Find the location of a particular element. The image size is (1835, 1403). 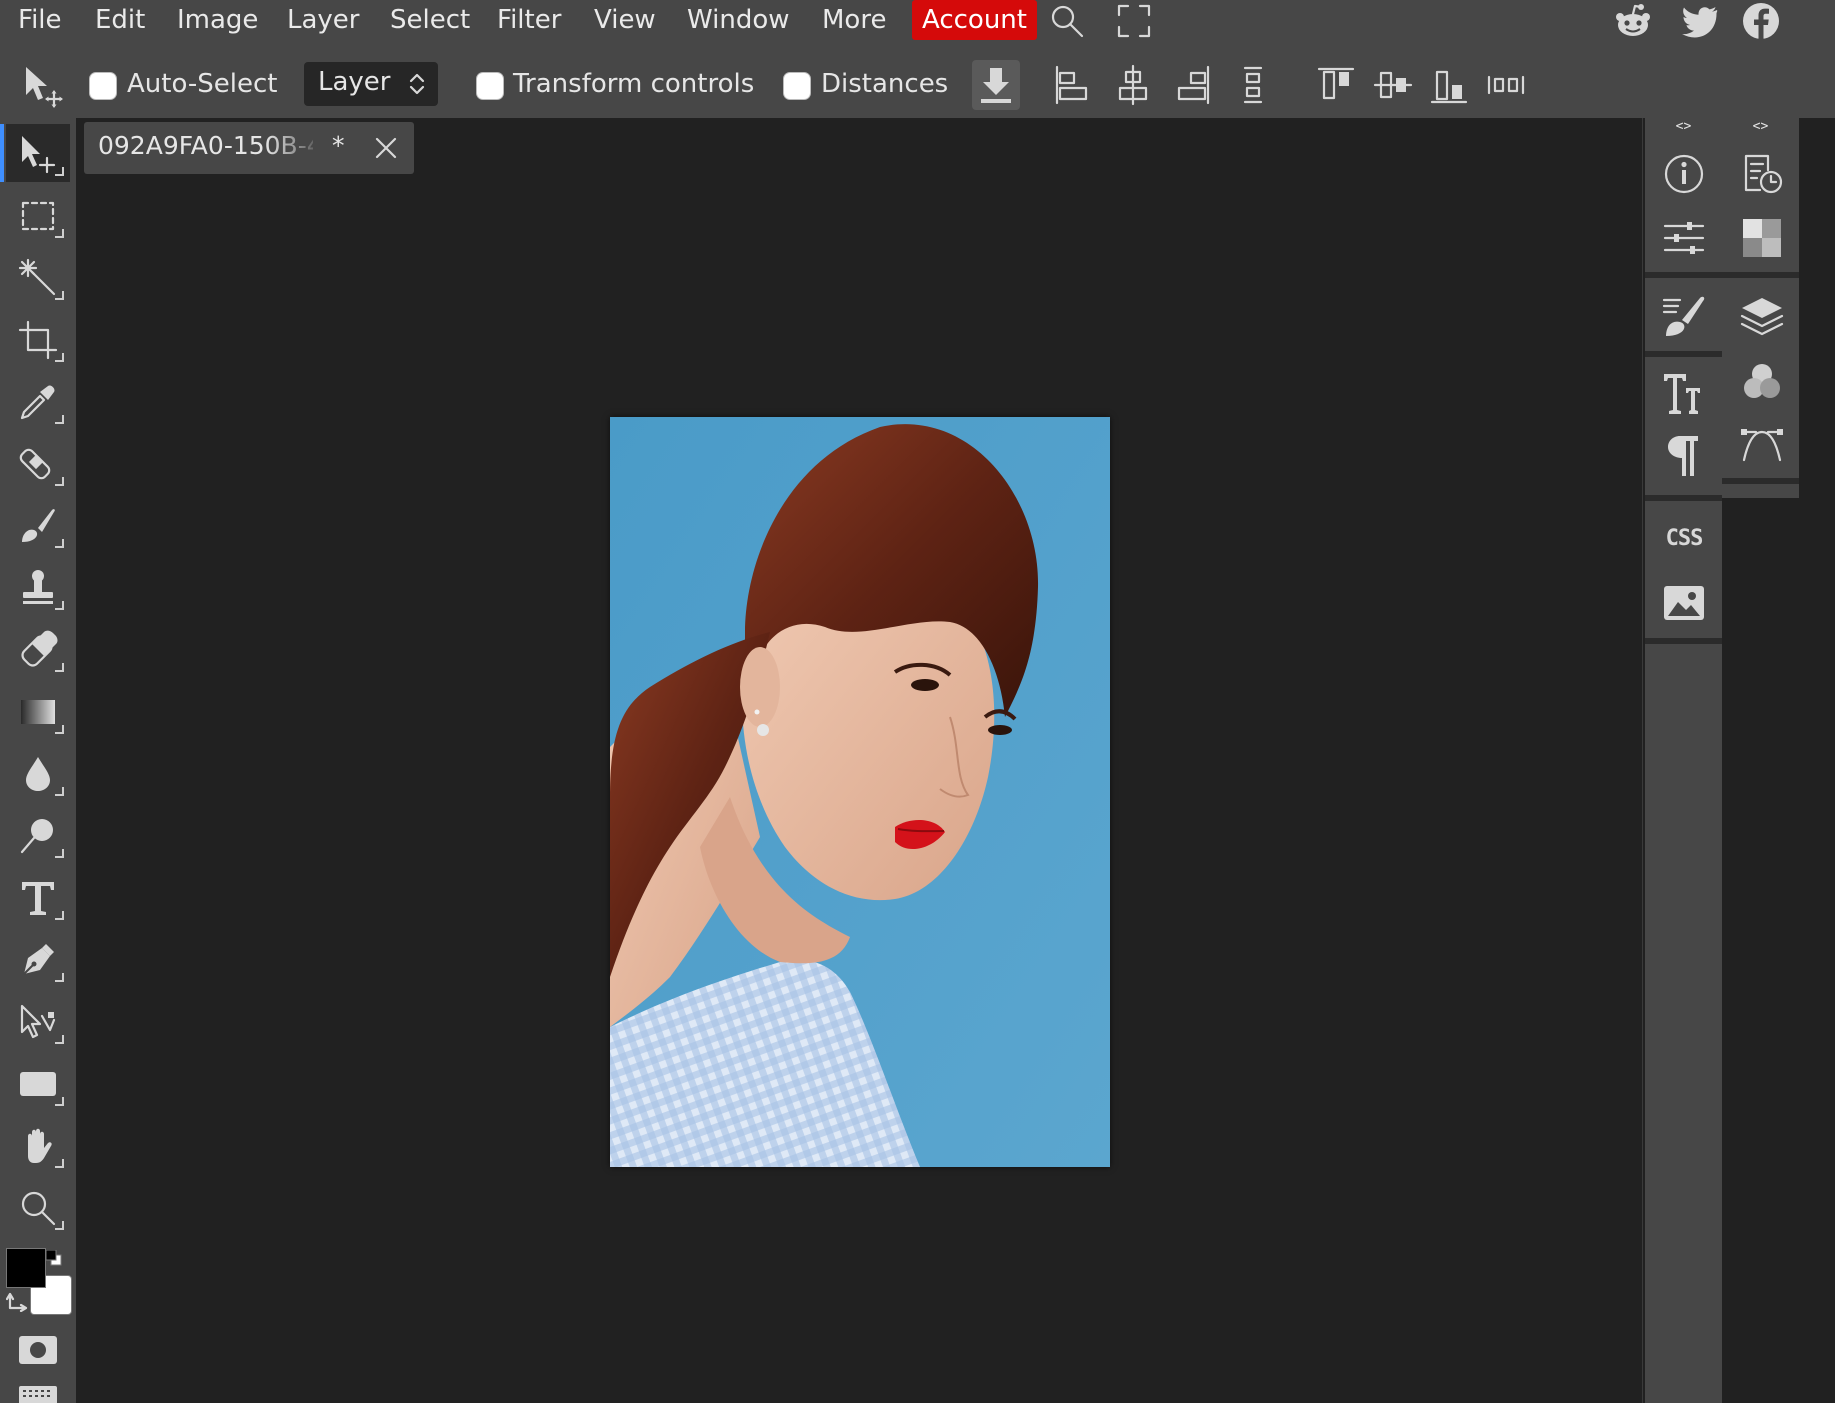

dock-divider is located at coordinates (1642, 760).